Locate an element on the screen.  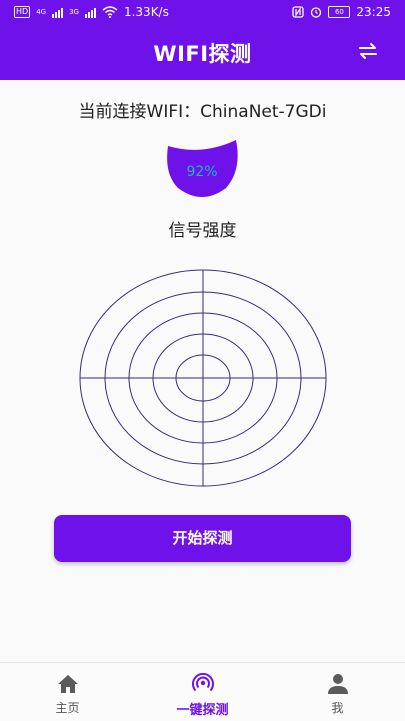
bottom-tab-bar: 主页 一键探测 我 is located at coordinates (202, 691).